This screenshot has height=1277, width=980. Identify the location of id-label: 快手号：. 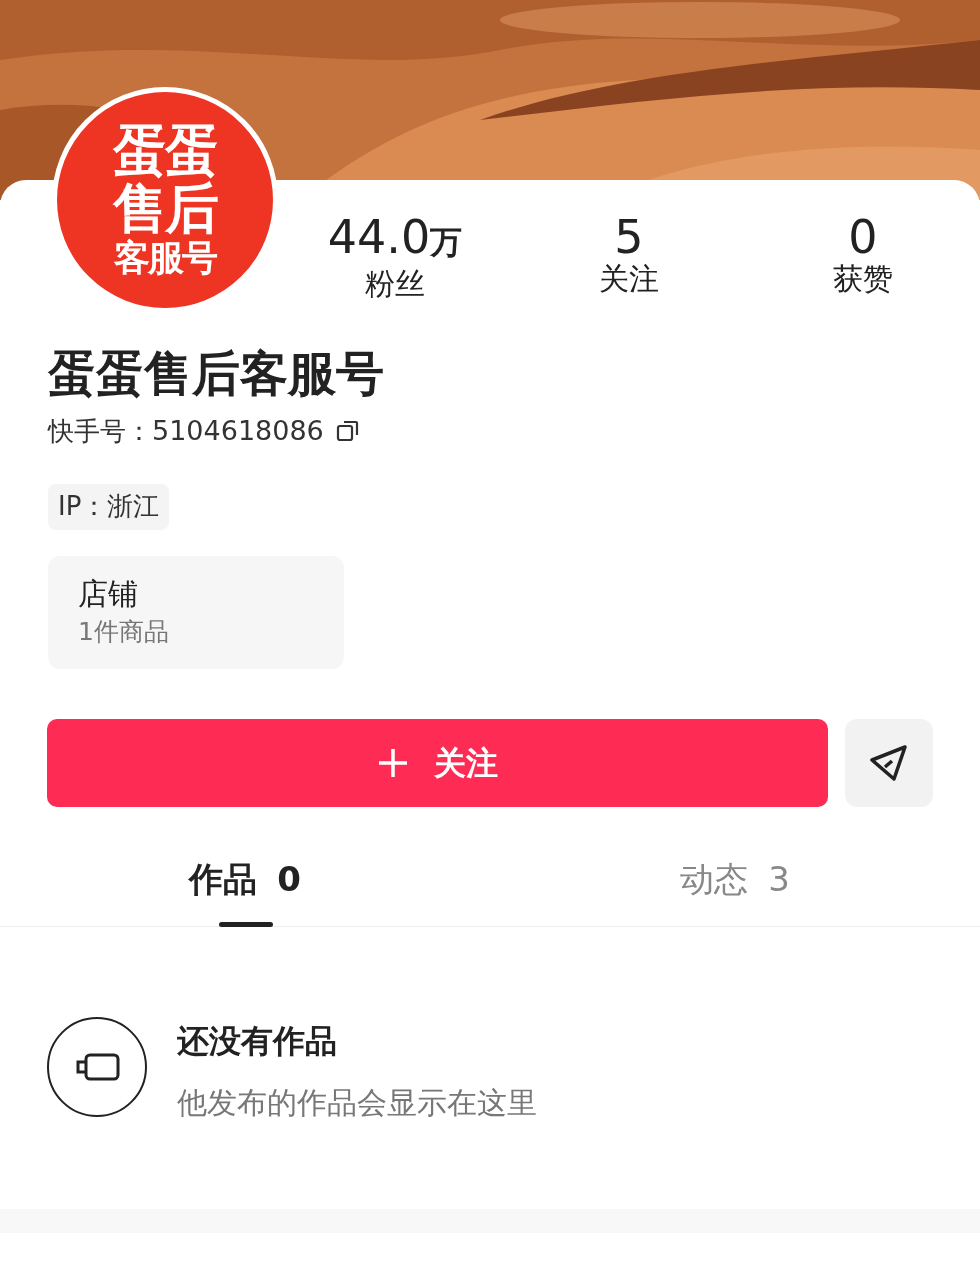
(100, 431).